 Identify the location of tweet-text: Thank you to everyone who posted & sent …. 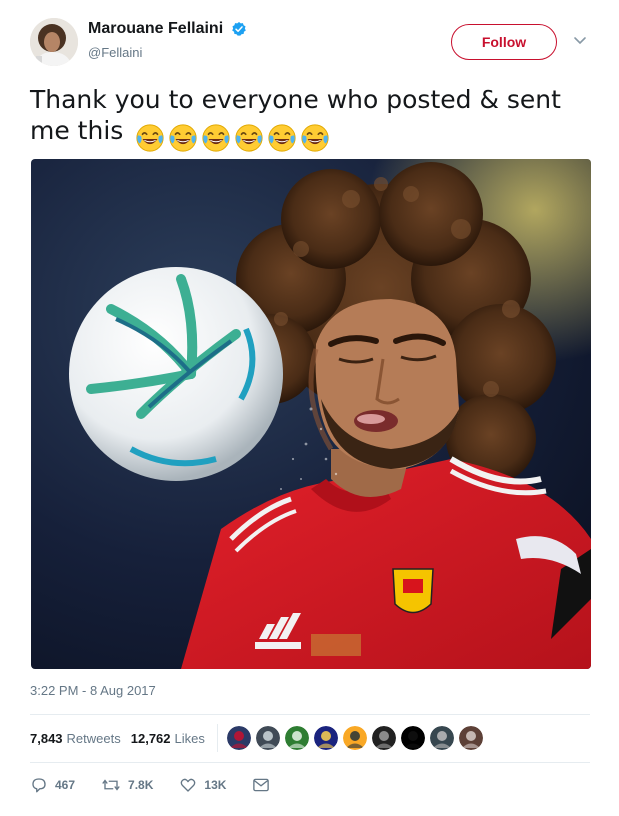
(310, 118).